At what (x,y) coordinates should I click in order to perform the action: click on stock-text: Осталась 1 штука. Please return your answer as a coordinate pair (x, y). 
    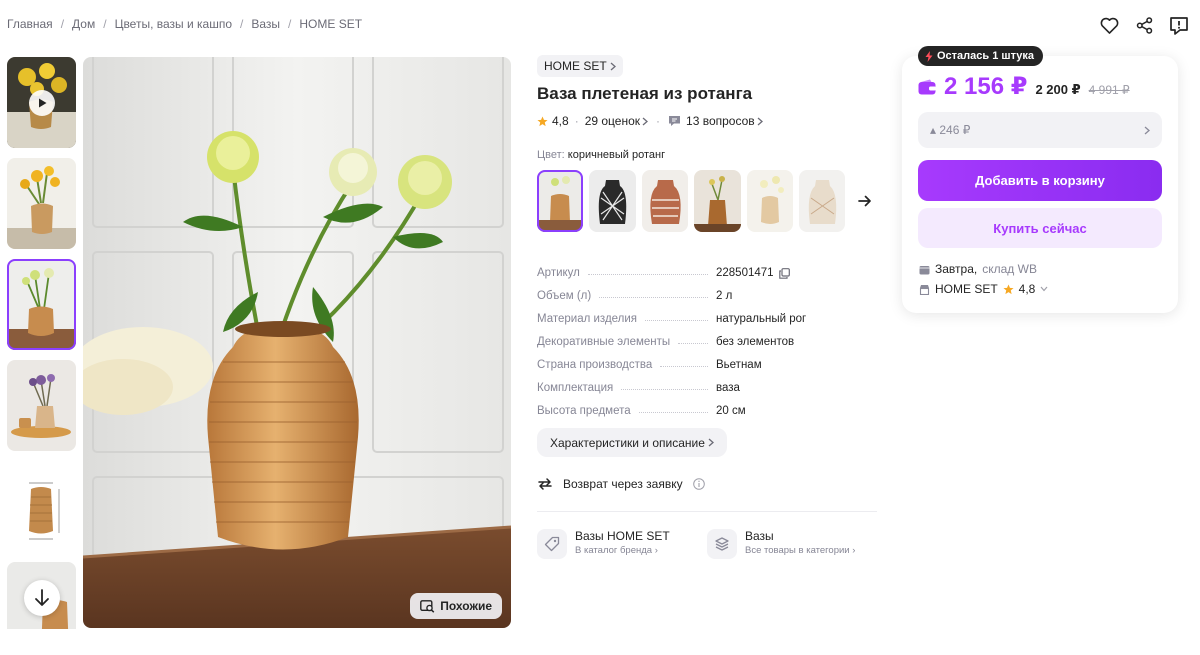
    Looking at the image, I should click on (985, 56).